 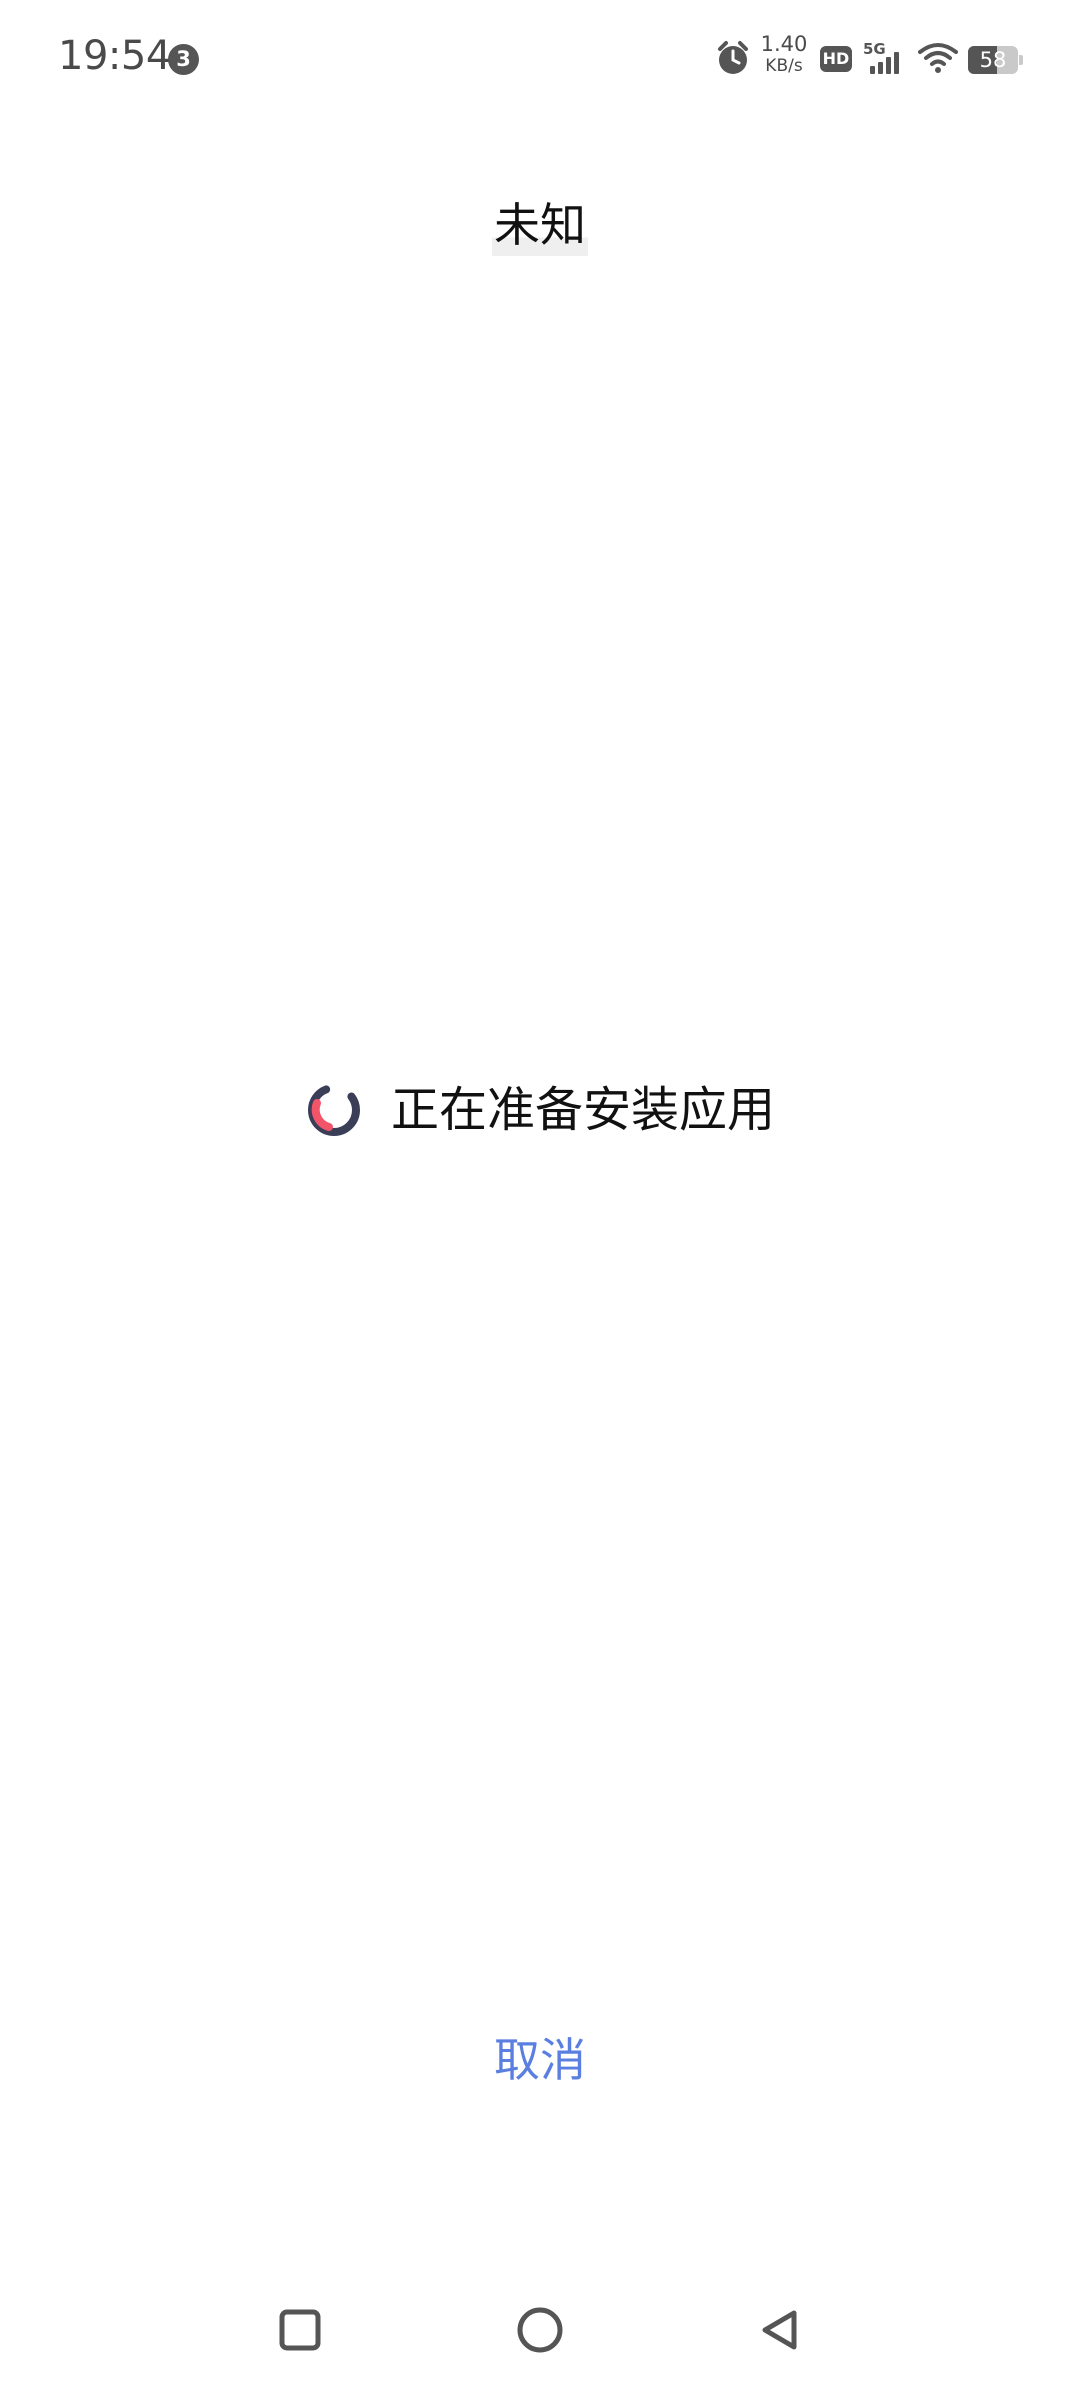 I want to click on app-title: 未知, so click(x=540, y=225).